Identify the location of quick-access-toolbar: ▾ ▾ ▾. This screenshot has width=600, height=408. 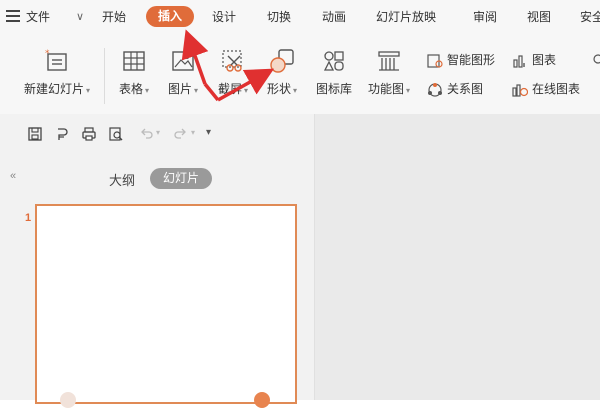
(157, 134).